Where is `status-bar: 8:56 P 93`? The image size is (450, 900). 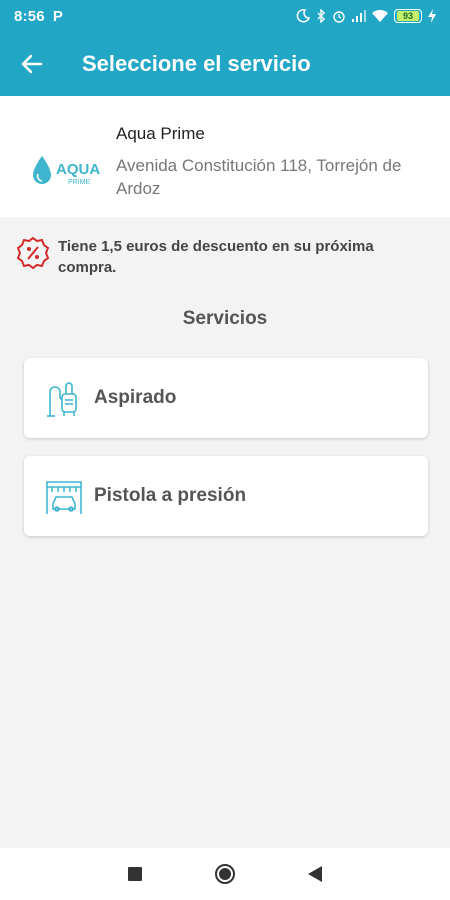
status-bar: 8:56 P 93 is located at coordinates (225, 16).